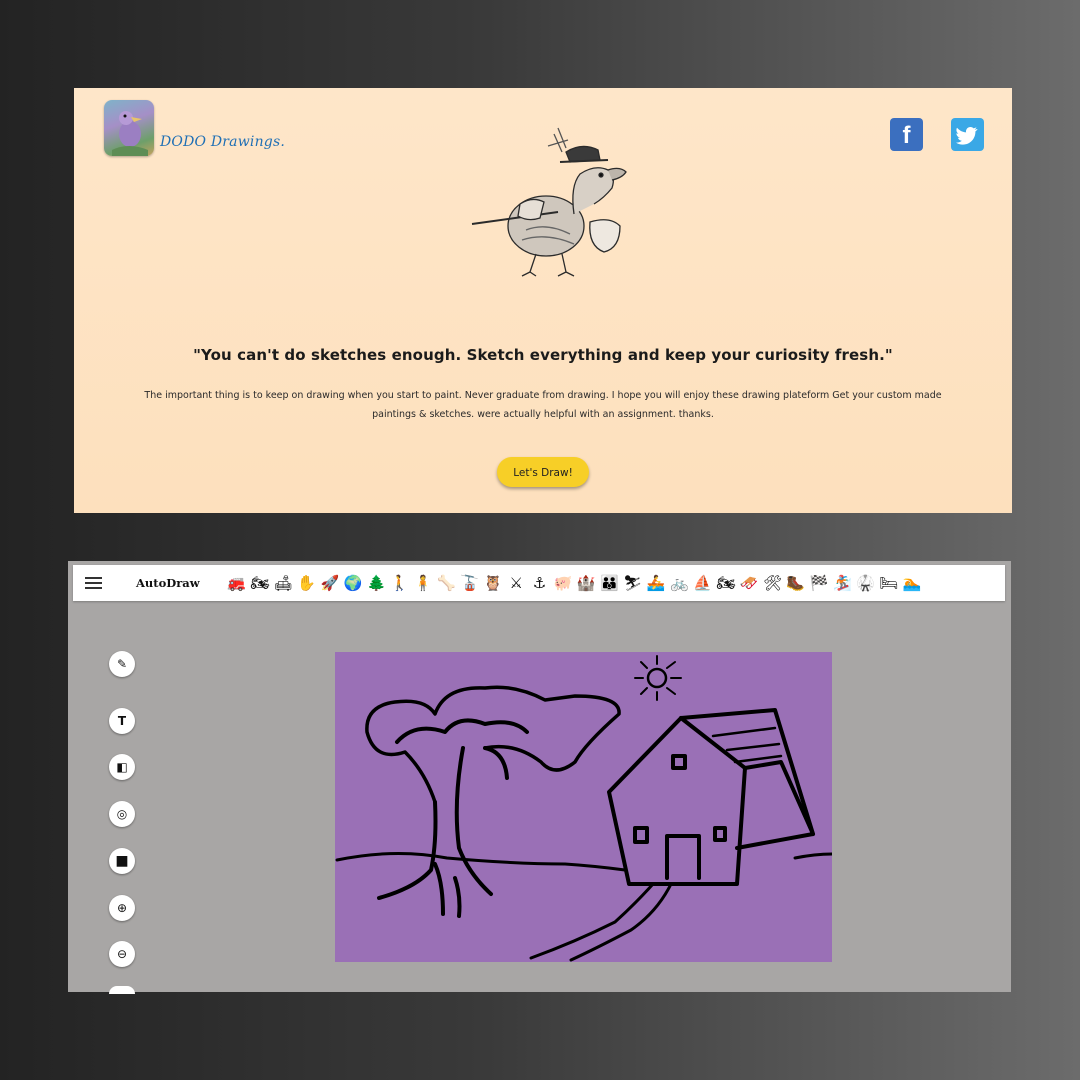 The width and height of the screenshot is (1080, 1080). I want to click on walking-person-icon: 🚶, so click(399, 583).